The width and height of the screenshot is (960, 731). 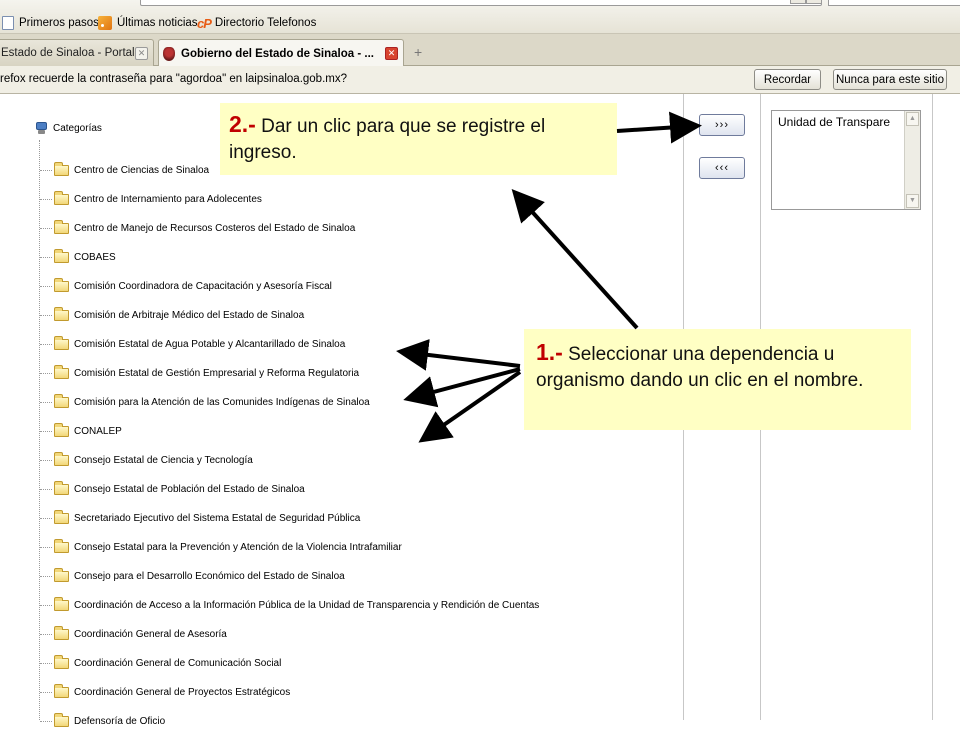 I want to click on bookmark-ultimas-noticias: Últimas noticias, so click(x=148, y=23).